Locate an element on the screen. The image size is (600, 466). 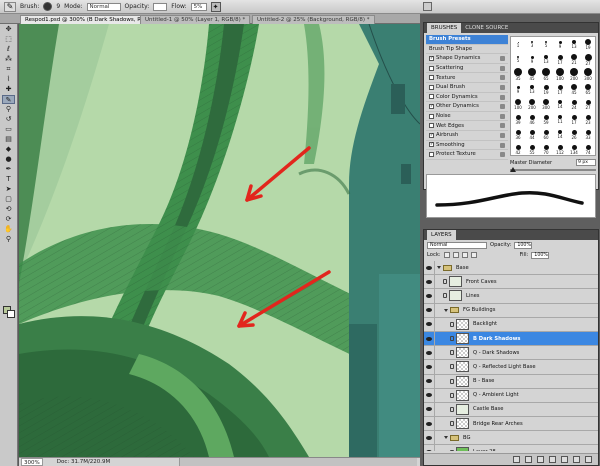
brush-tool-icon: ✎ is located at coordinates (8, 99).